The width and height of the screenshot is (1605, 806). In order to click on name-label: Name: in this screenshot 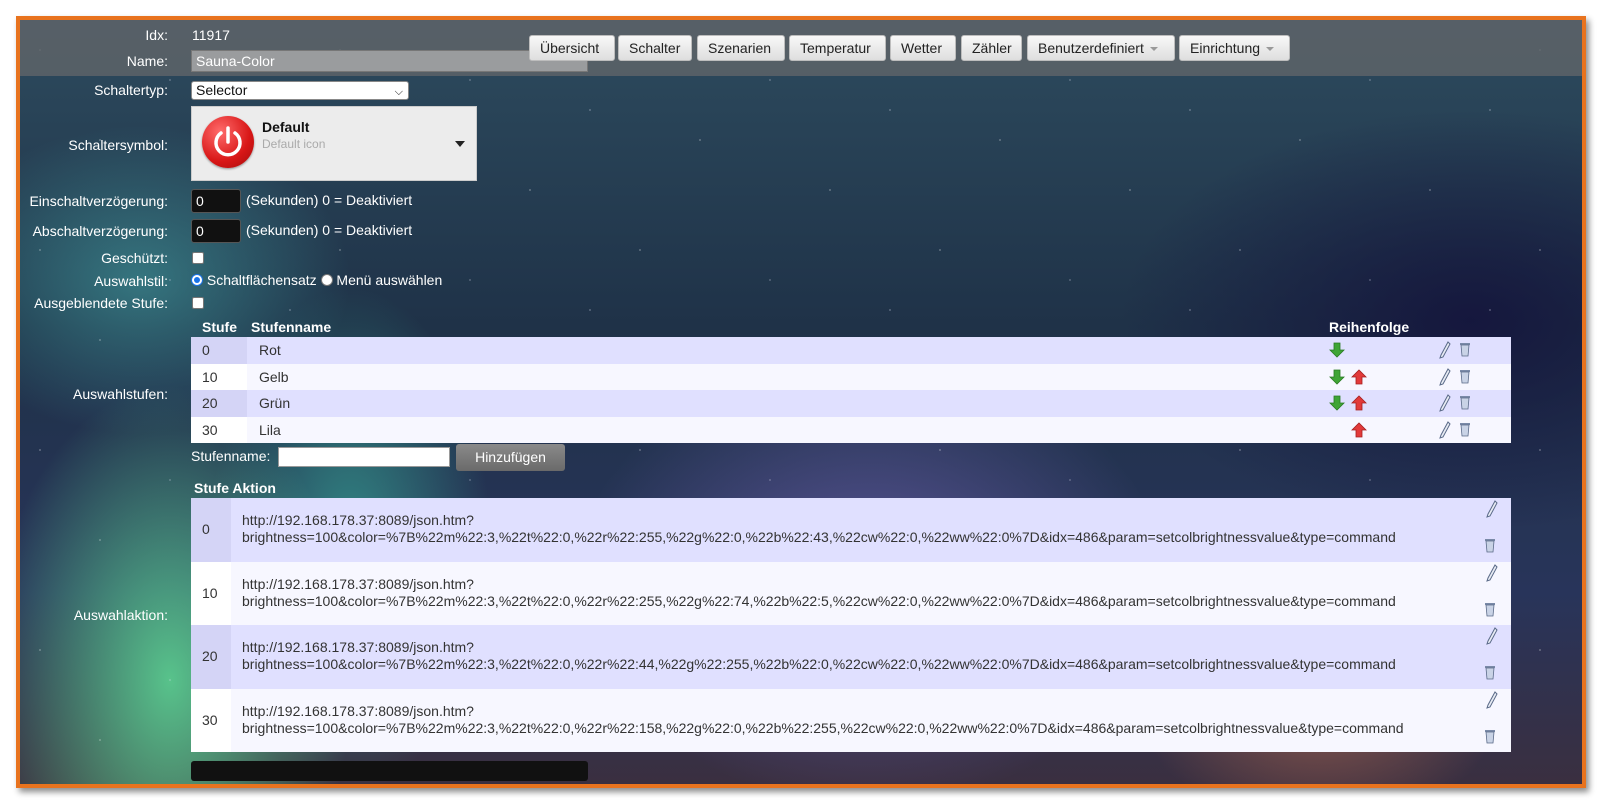, I will do `click(147, 61)`.